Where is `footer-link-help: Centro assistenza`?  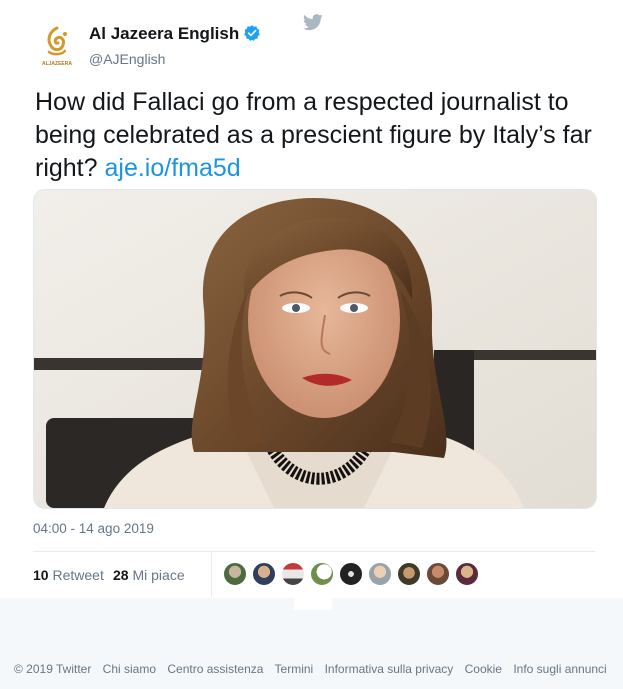 footer-link-help: Centro assistenza is located at coordinates (215, 669).